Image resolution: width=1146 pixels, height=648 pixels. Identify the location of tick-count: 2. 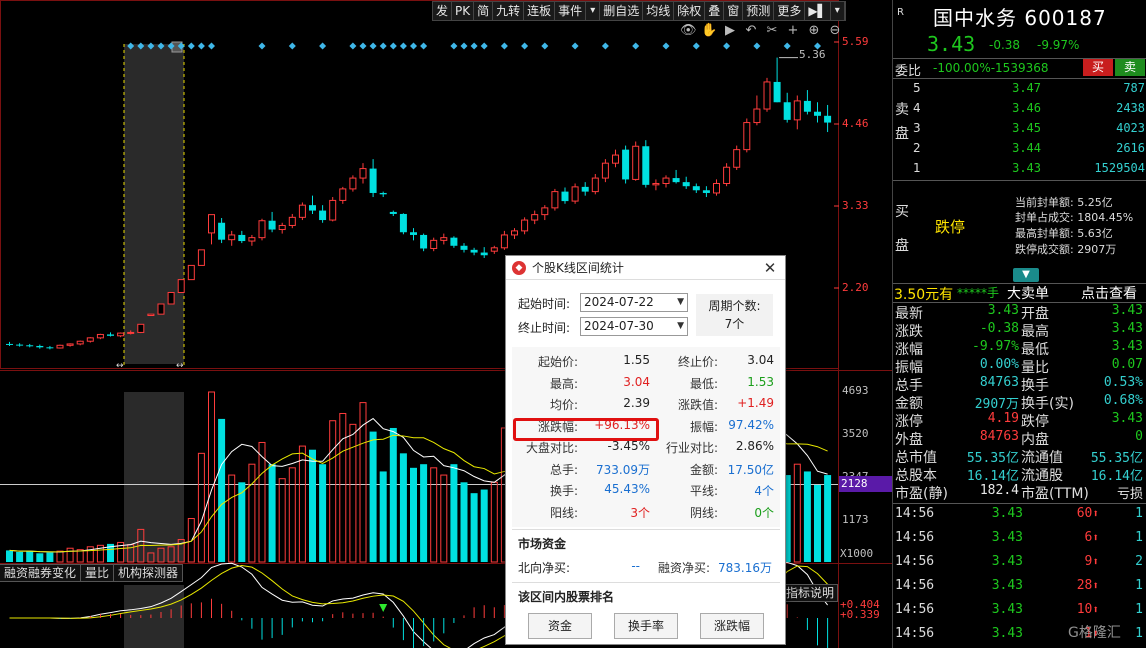
(1139, 561).